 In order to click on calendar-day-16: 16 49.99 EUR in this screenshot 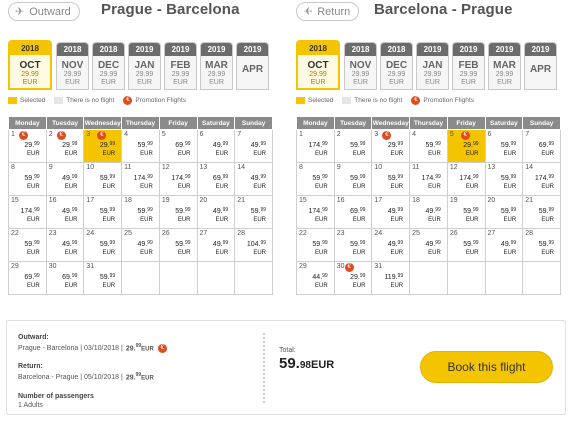, I will do `click(65, 212)`.